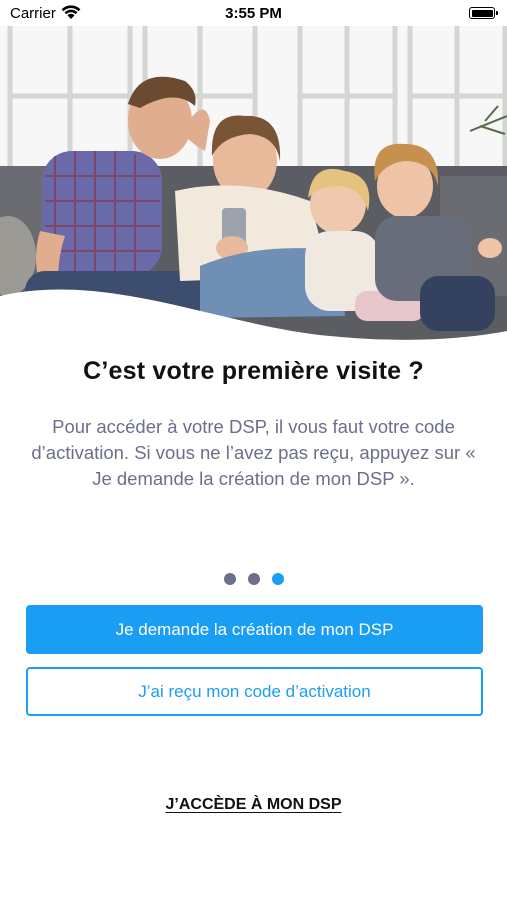 The image size is (507, 900). I want to click on battery-icon, so click(483, 13).